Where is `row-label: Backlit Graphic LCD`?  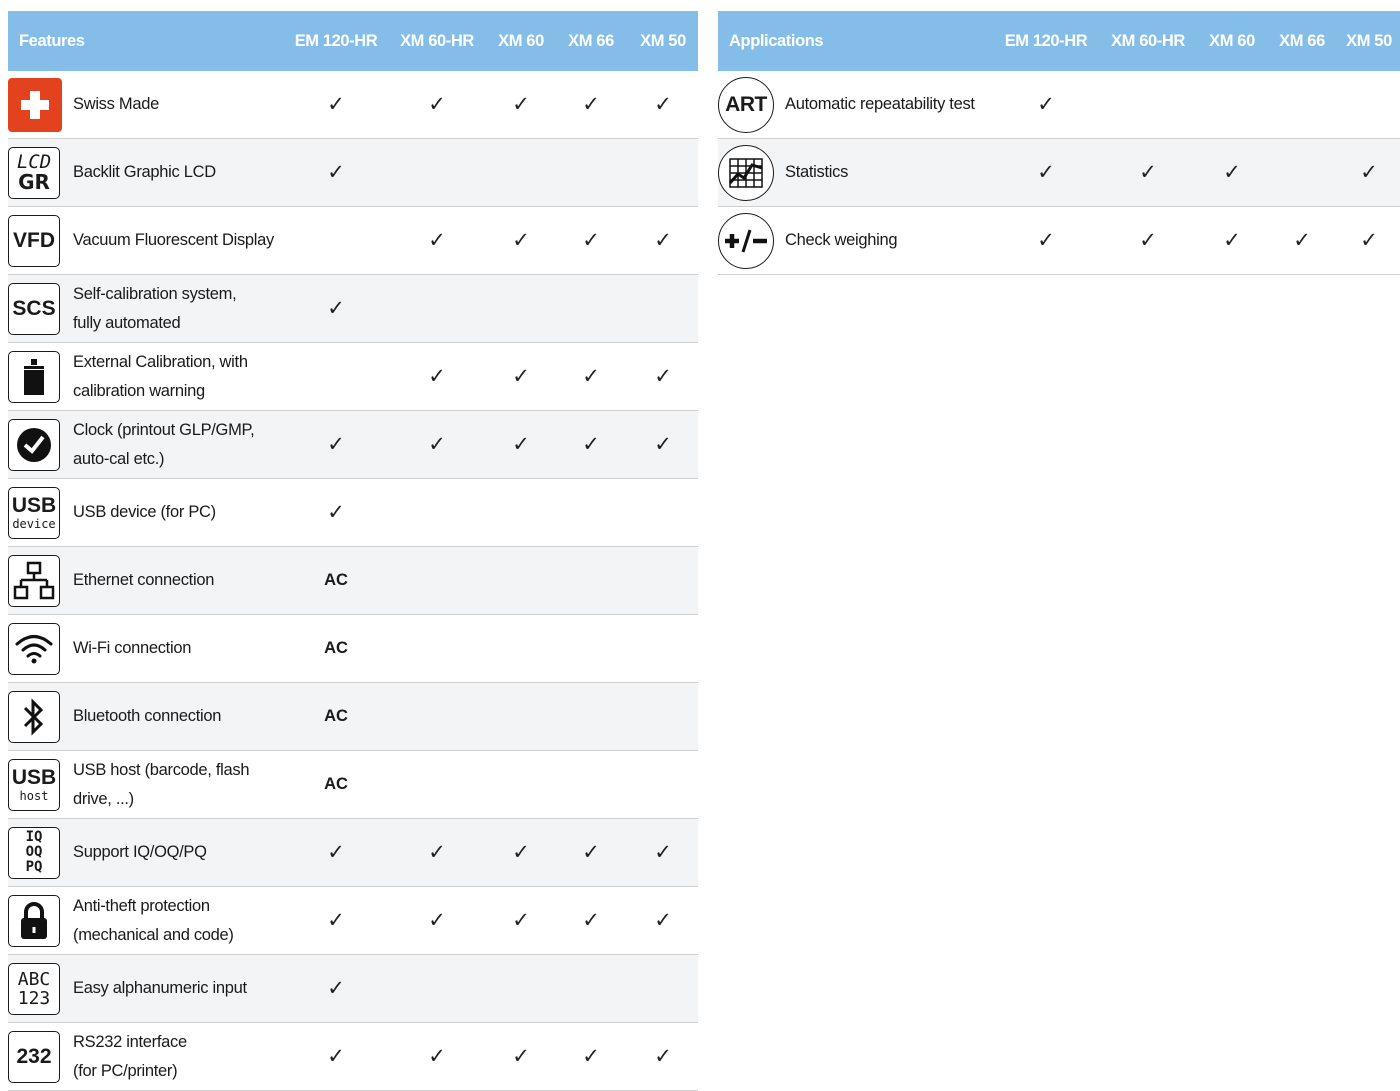 row-label: Backlit Graphic LCD is located at coordinates (175, 172).